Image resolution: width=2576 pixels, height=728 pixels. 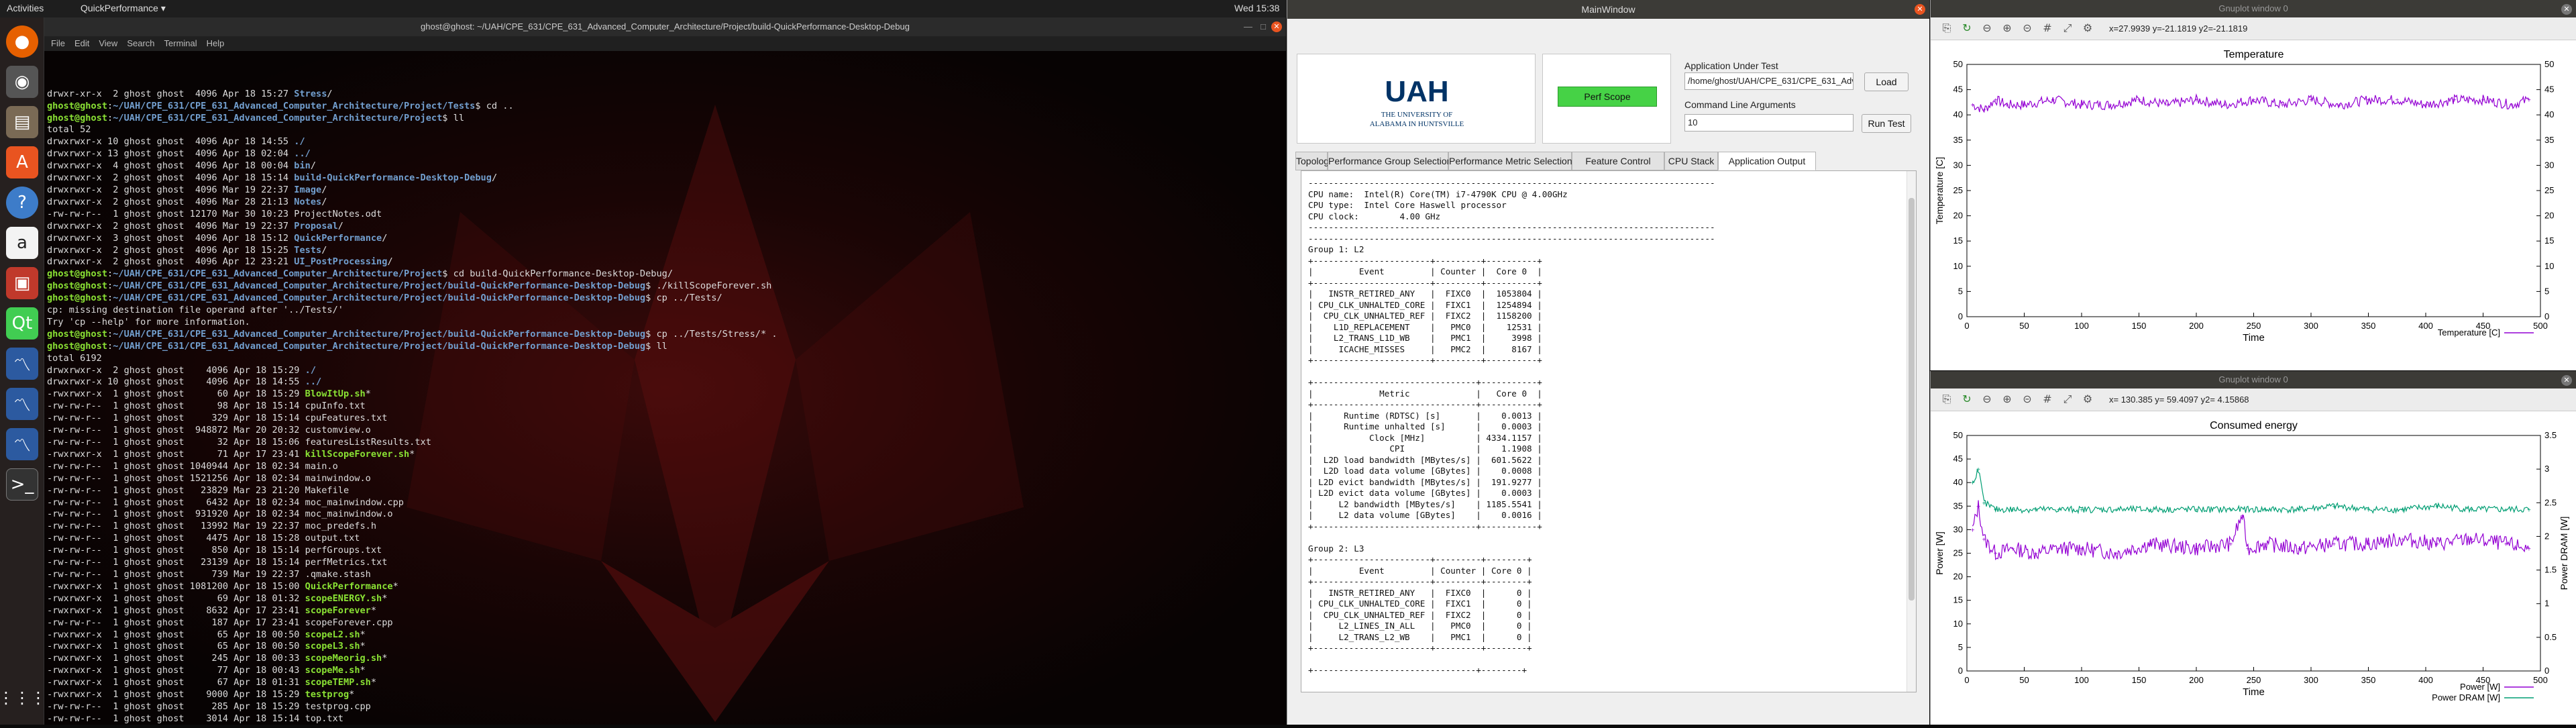 I want to click on y2-tick-label: 30, so click(x=2549, y=165).